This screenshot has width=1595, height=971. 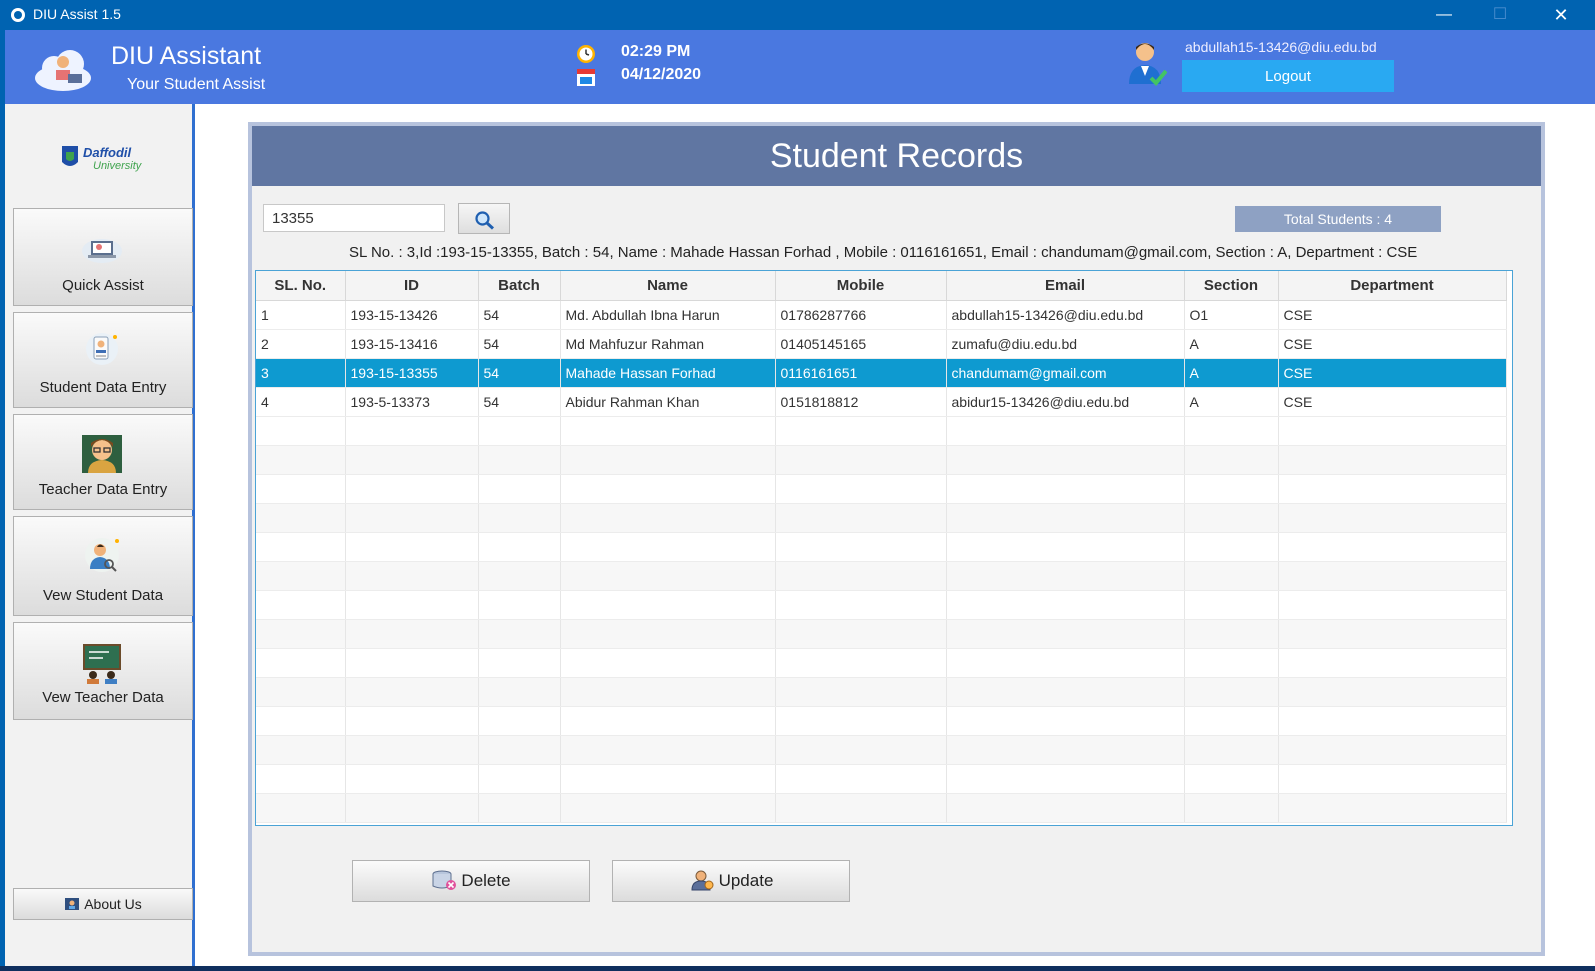 What do you see at coordinates (102, 555) in the screenshot?
I see `student-search-icon` at bounding box center [102, 555].